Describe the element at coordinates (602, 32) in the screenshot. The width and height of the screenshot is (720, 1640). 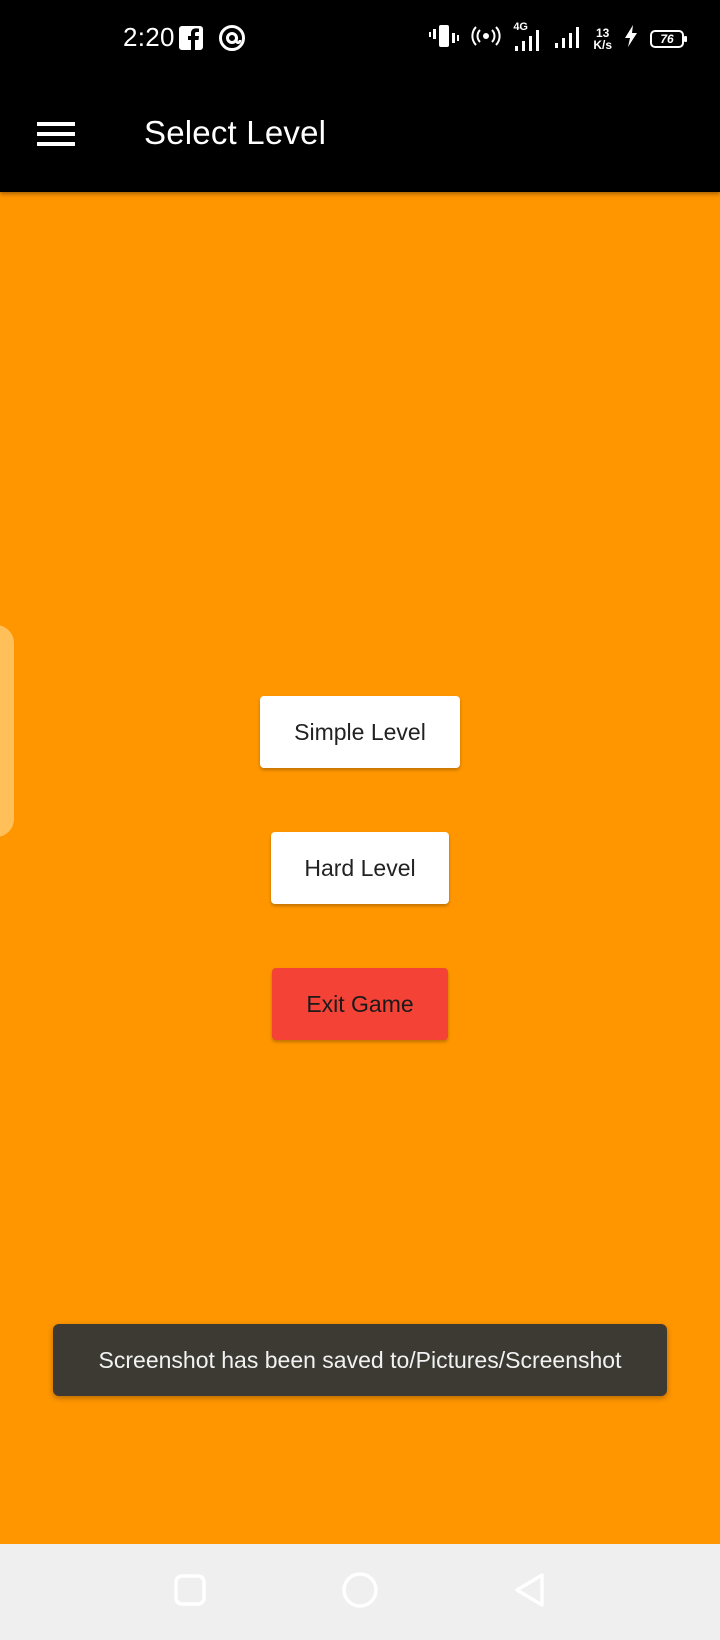
I see `network-speed-value: 13` at that location.